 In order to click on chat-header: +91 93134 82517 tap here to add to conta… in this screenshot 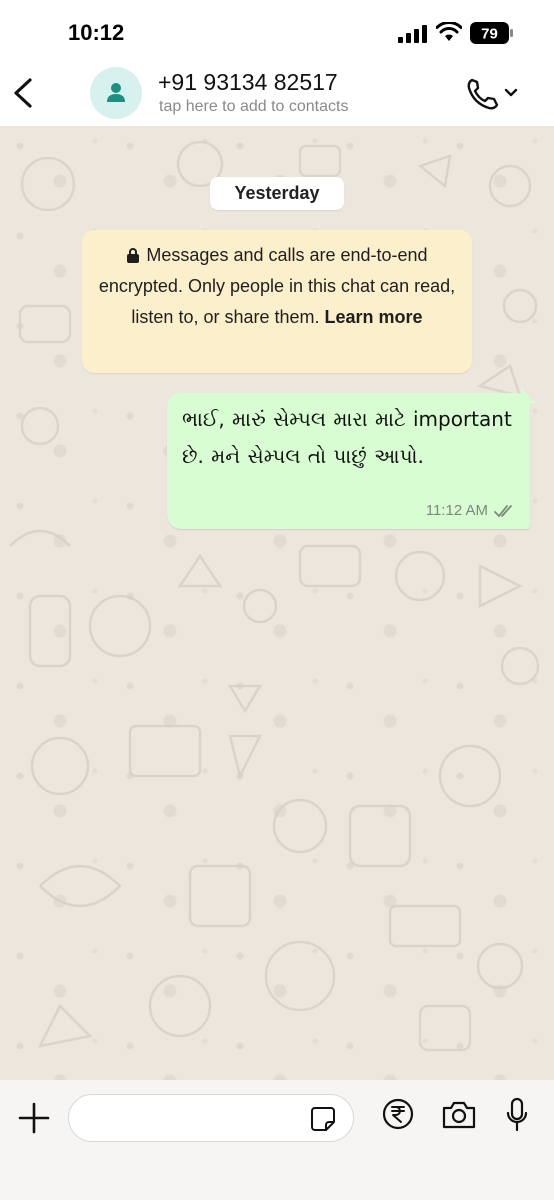, I will do `click(277, 94)`.